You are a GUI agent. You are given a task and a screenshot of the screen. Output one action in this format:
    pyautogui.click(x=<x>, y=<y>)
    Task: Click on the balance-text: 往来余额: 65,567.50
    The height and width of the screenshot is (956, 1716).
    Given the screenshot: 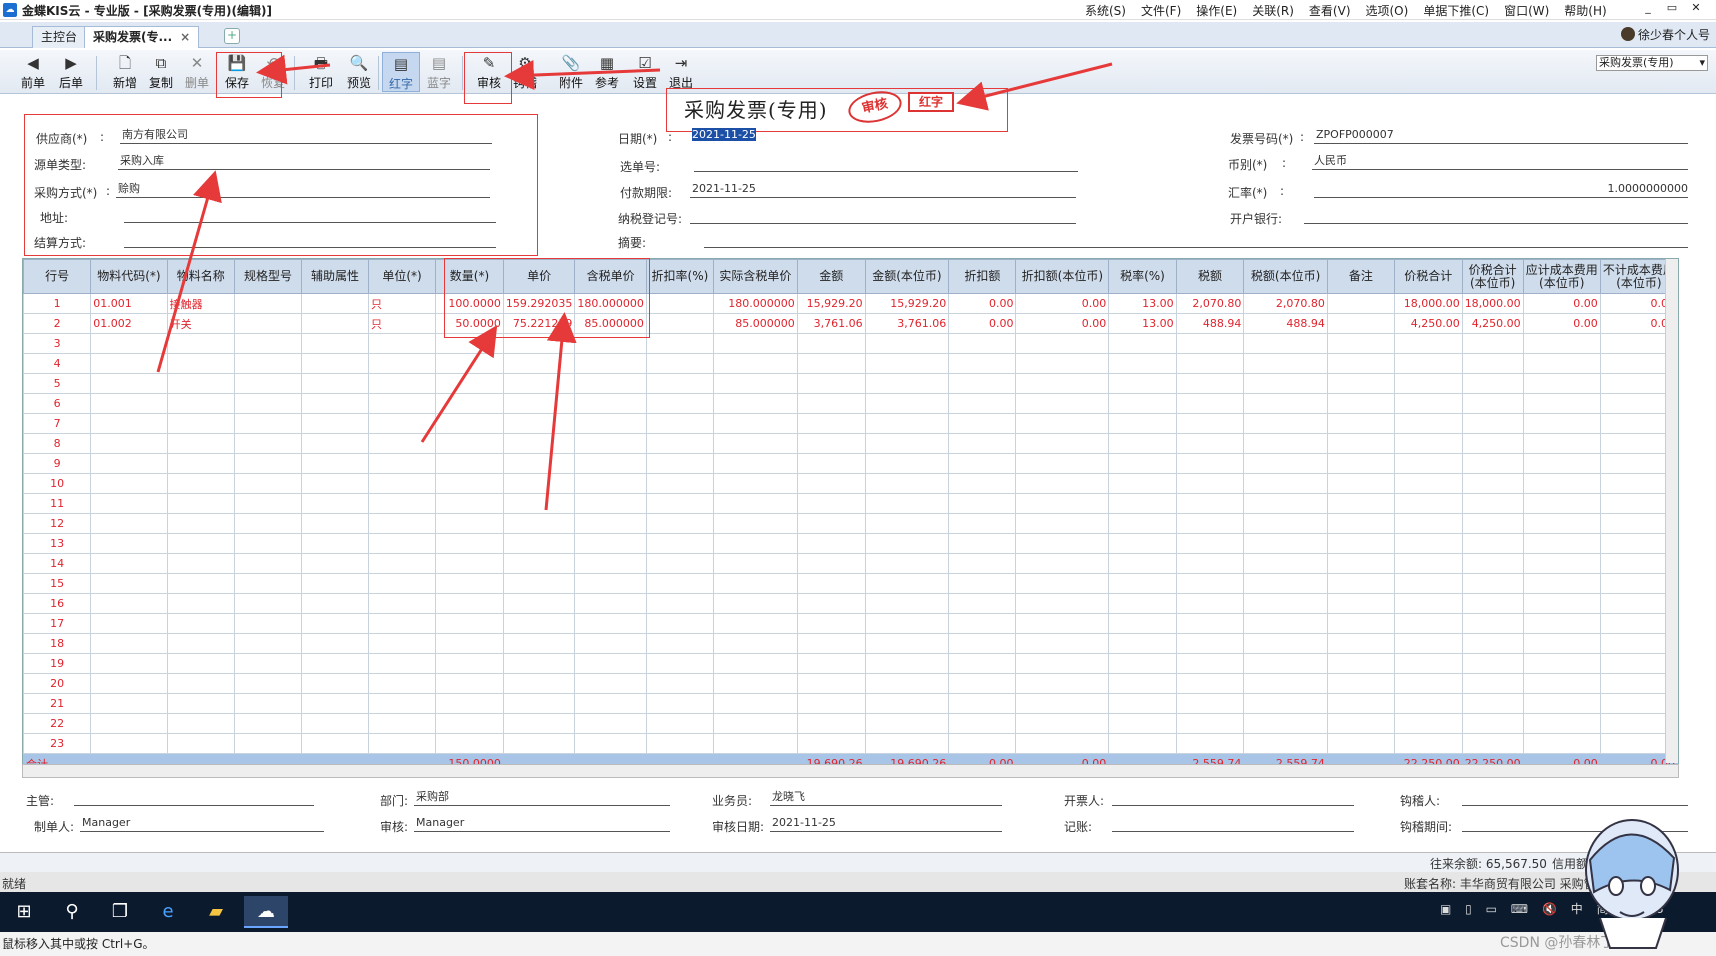 What is the action you would take?
    pyautogui.click(x=1488, y=864)
    